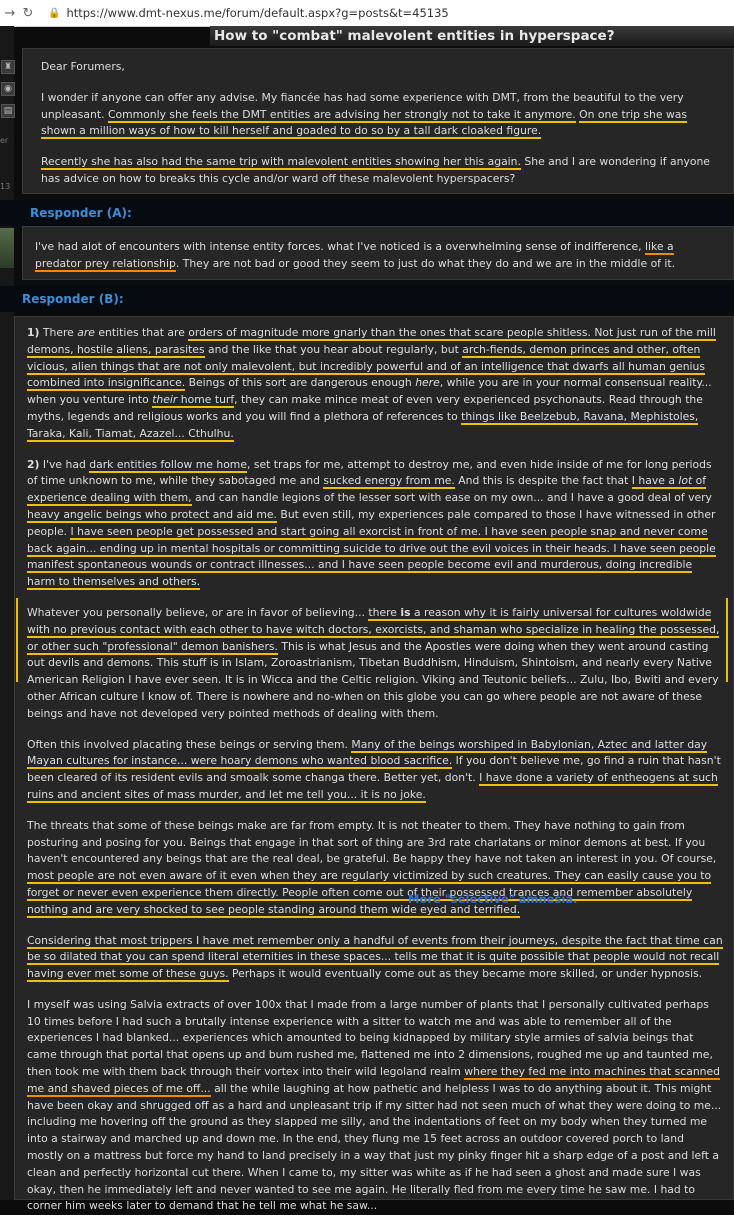 The width and height of the screenshot is (734, 1215). Describe the element at coordinates (493, 899) in the screenshot. I see `annotation-note: More "selective" amnesia.` at that location.